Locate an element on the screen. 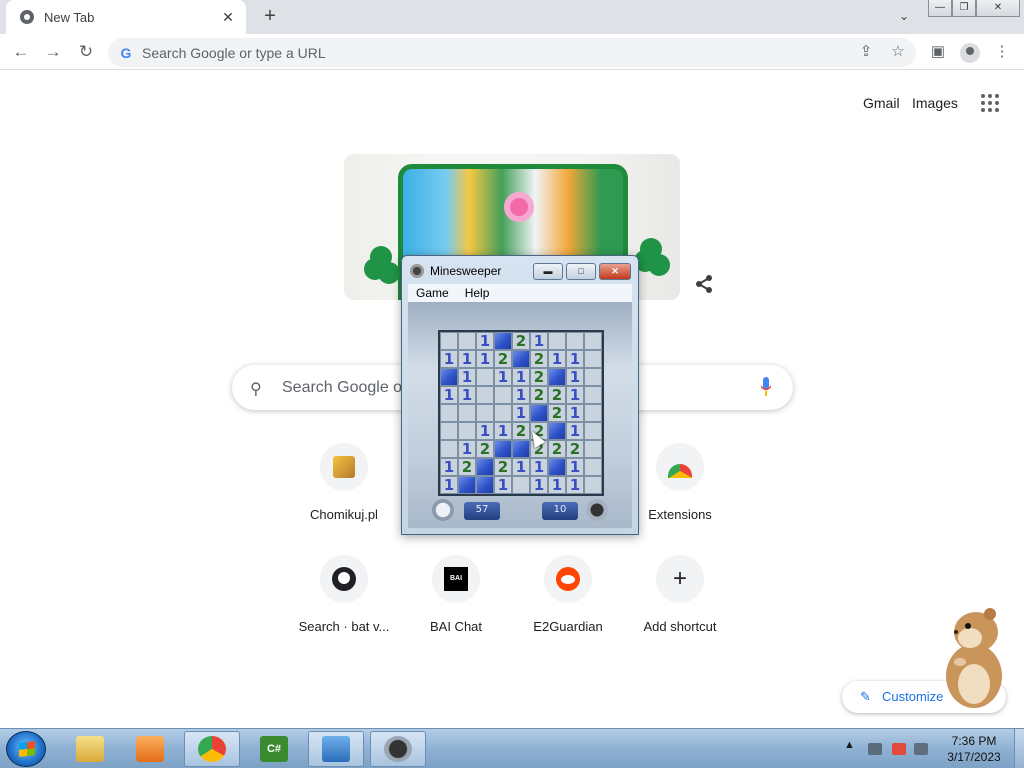 The image size is (1024, 768). omnibox-input is located at coordinates (482, 52).